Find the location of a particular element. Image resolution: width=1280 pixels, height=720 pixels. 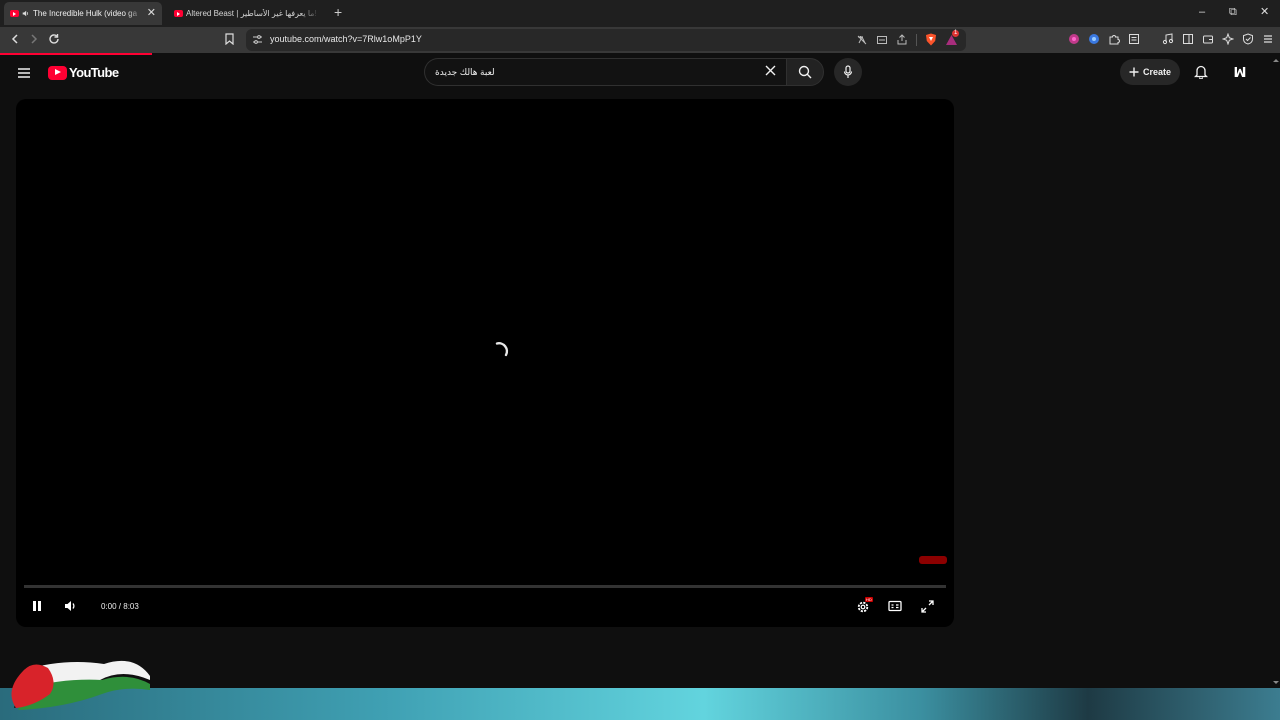

url-text: youtube.com/watch?v=7Rlw1oMpP1Y is located at coordinates (346, 39).